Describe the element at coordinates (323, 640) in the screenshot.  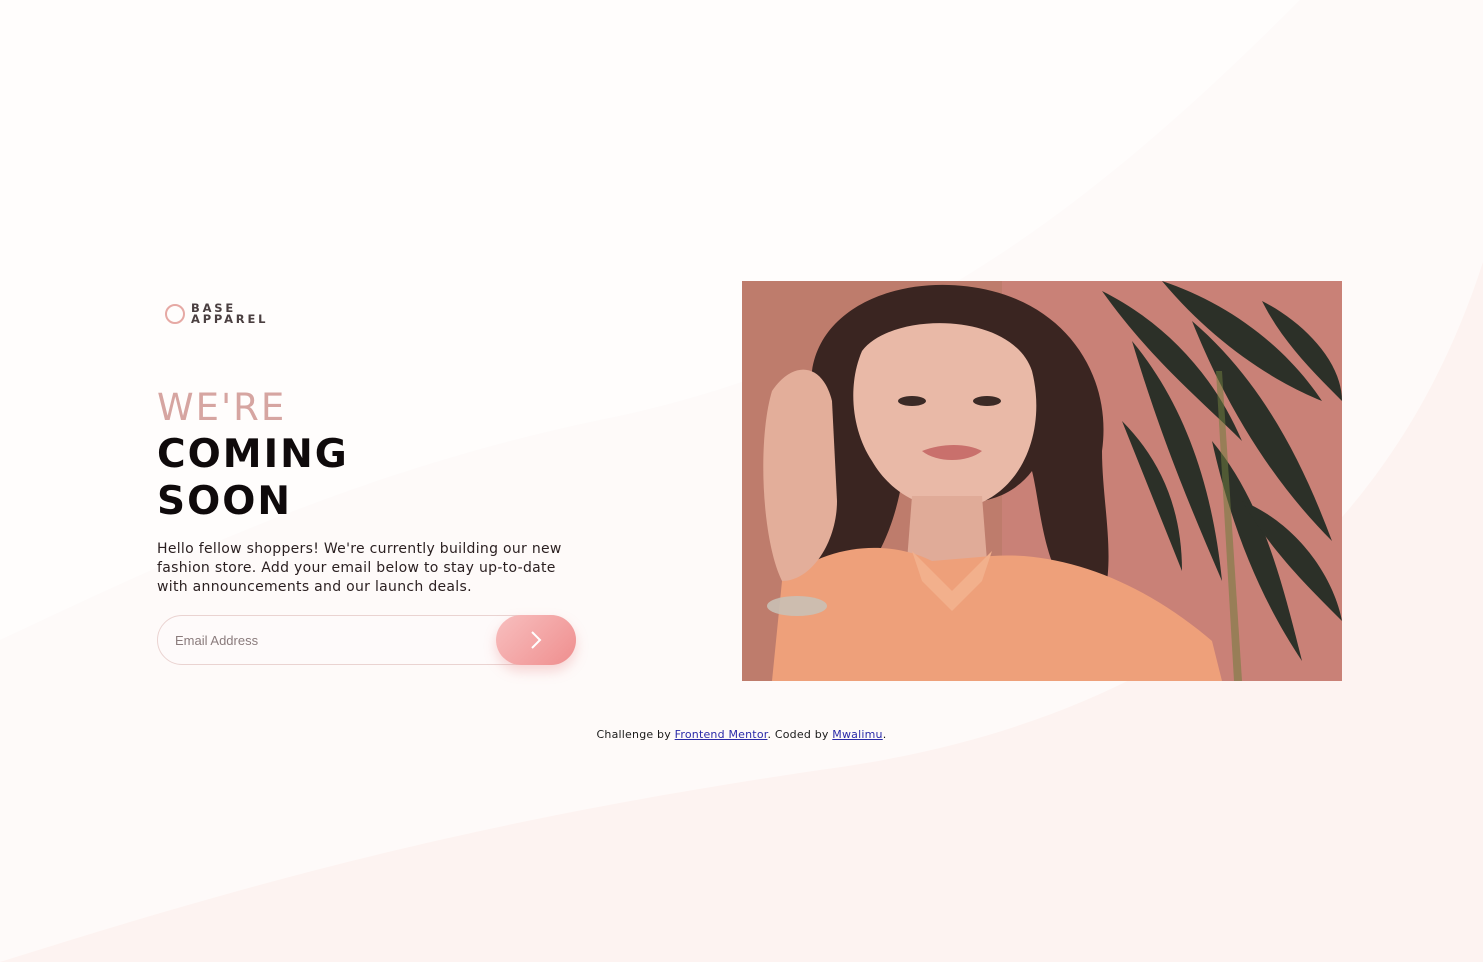
I see `email-input` at that location.